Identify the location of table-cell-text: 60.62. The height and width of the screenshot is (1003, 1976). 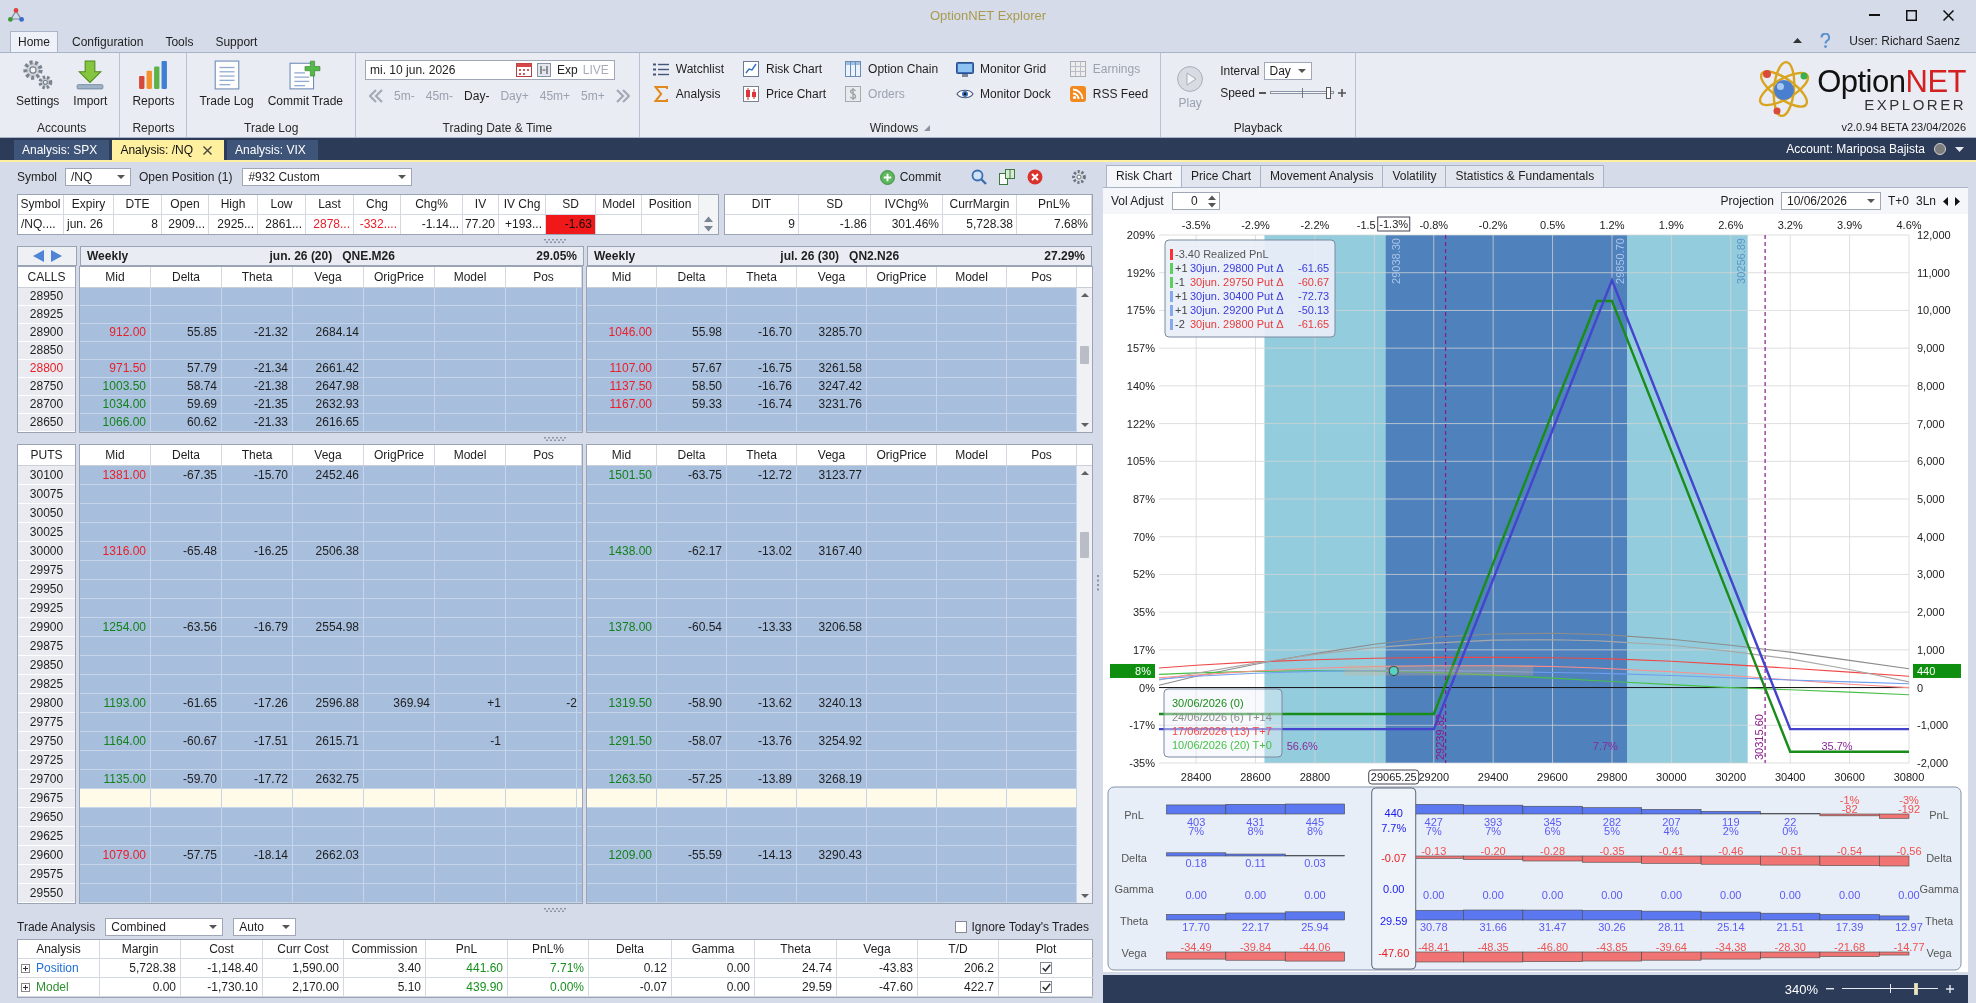
(201, 422).